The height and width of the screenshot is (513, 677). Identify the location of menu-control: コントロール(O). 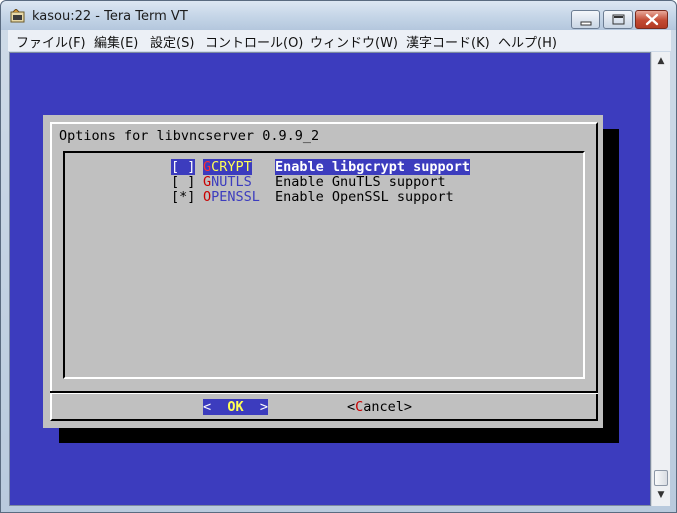
(254, 41).